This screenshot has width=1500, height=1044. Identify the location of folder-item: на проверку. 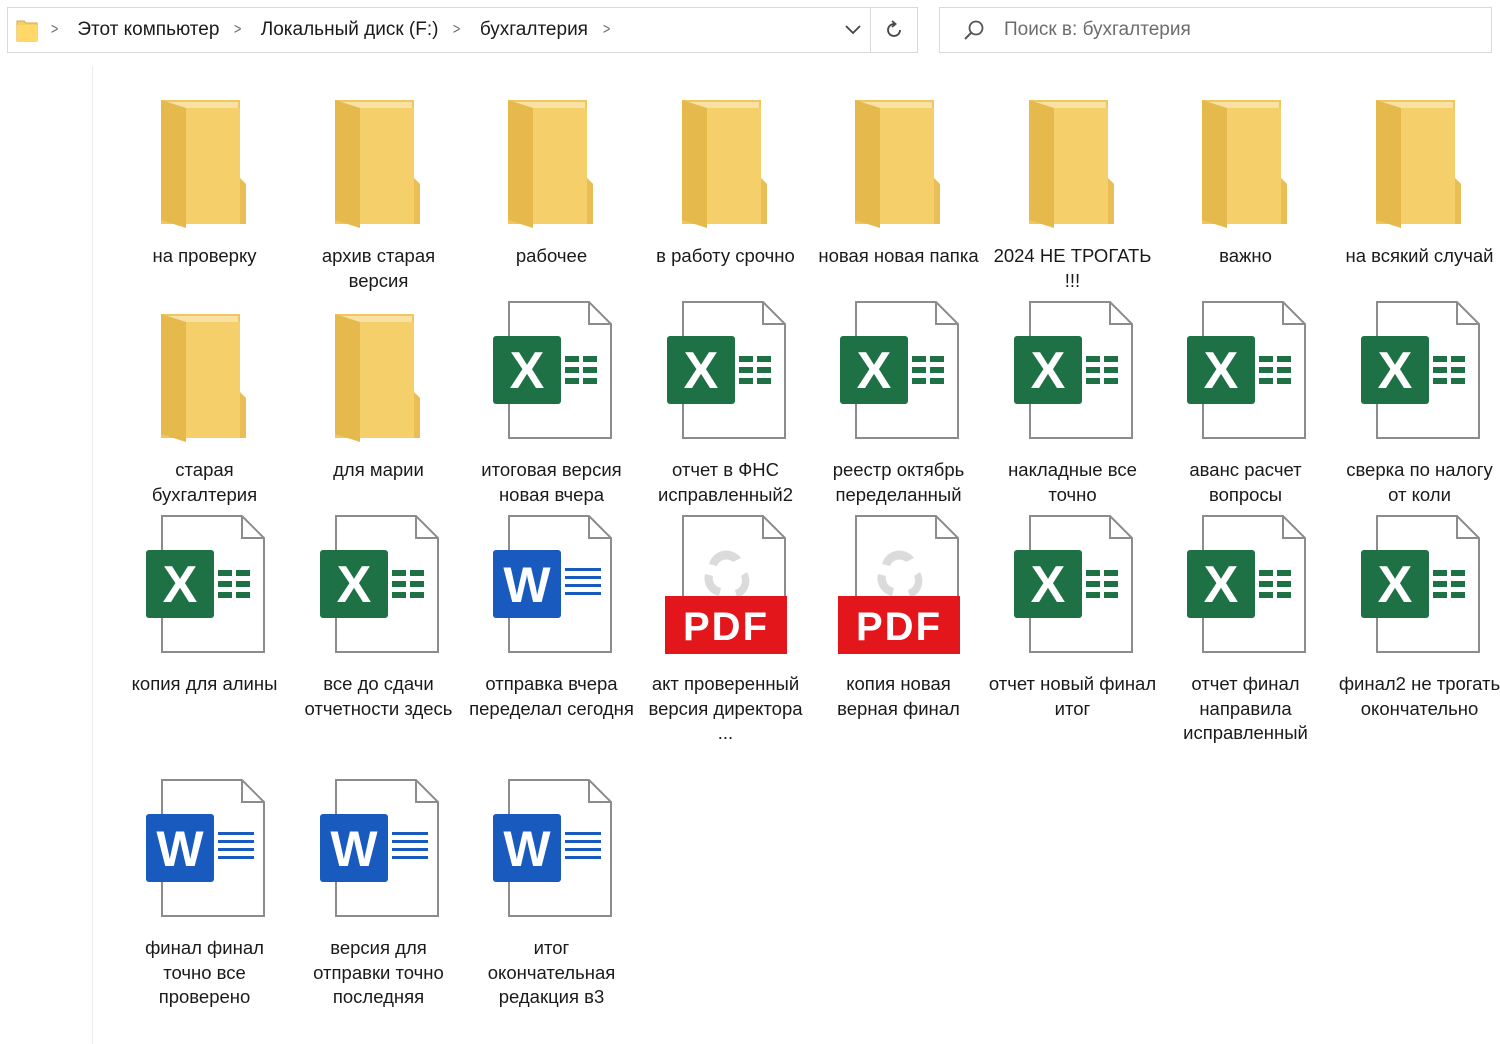
(204, 175).